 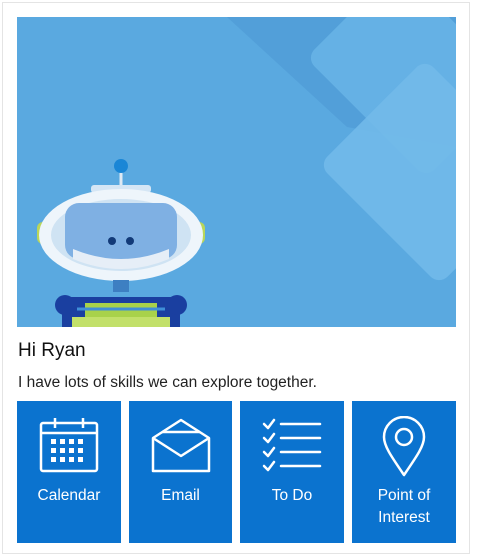 I want to click on map-pin-icon, so click(x=404, y=449).